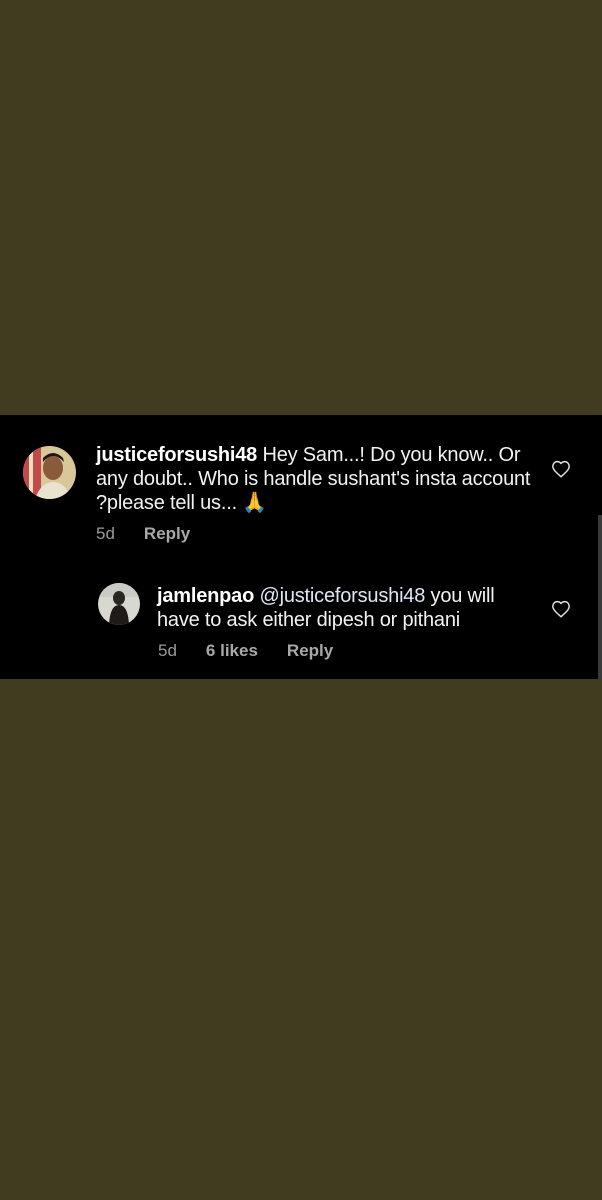  What do you see at coordinates (342, 596) in the screenshot?
I see `reply-mention: @justiceforsushi48` at bounding box center [342, 596].